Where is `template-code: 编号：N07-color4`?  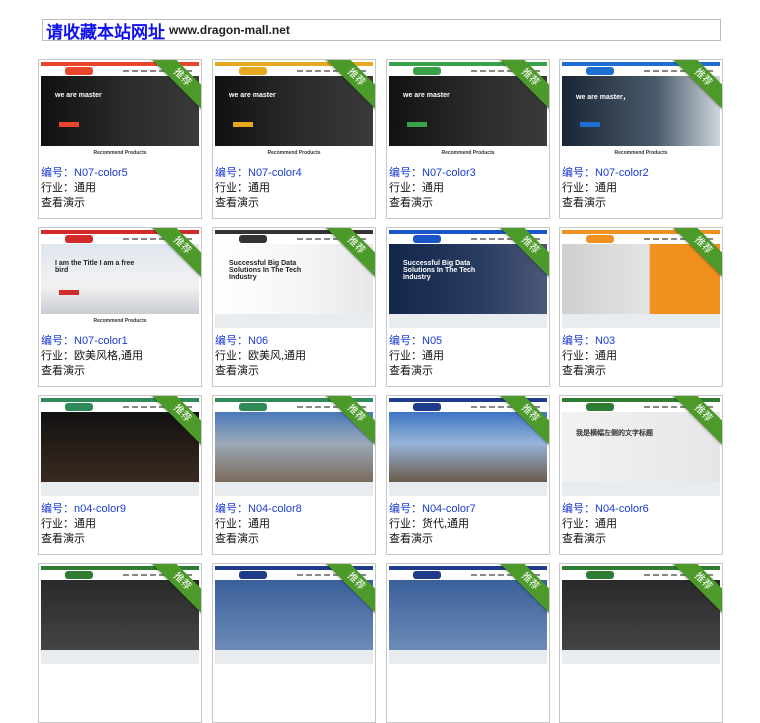 template-code: 编号：N07-color4 is located at coordinates (258, 173).